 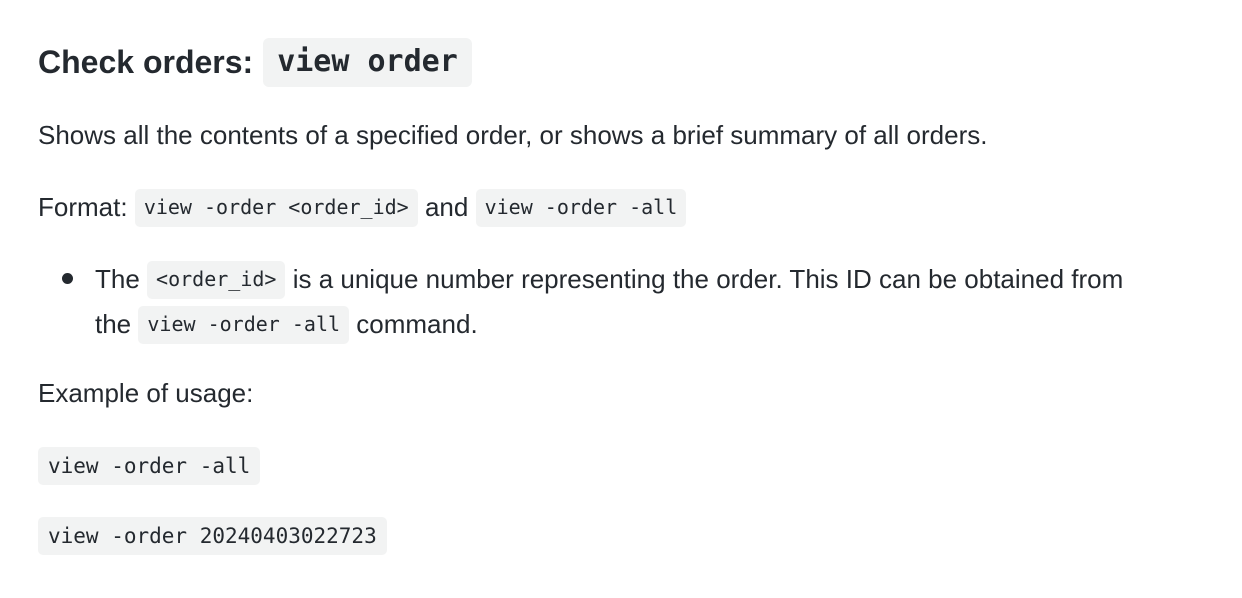 What do you see at coordinates (146, 393) in the screenshot?
I see `example-label: Example of usage:` at bounding box center [146, 393].